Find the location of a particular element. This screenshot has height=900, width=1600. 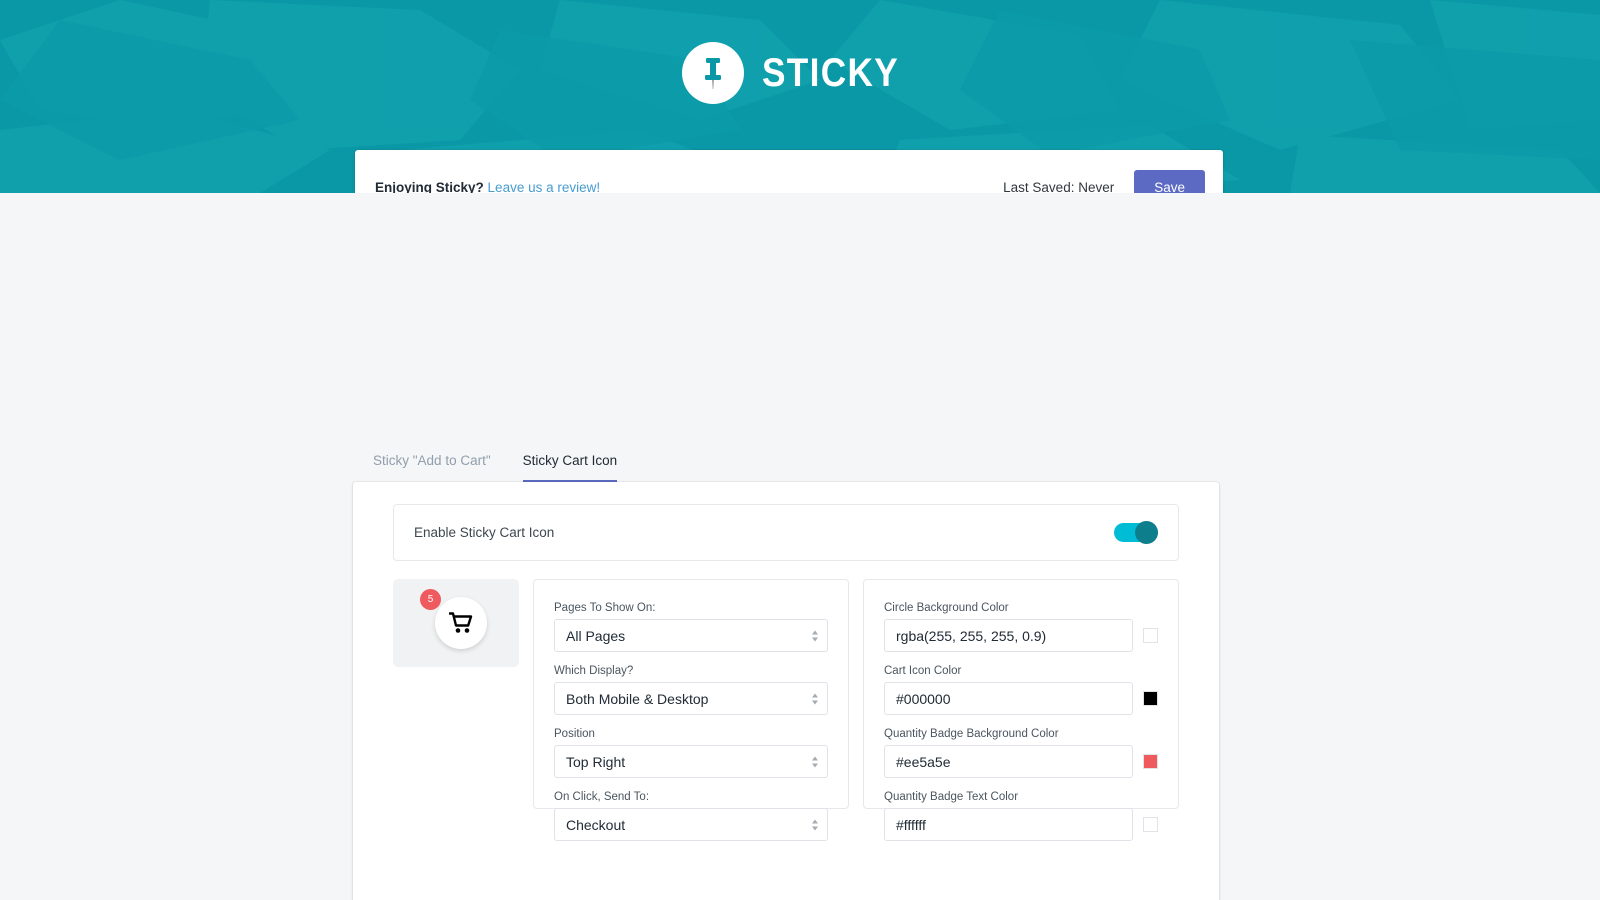

pages-to-show-on-select: All Pages is located at coordinates (691, 635).